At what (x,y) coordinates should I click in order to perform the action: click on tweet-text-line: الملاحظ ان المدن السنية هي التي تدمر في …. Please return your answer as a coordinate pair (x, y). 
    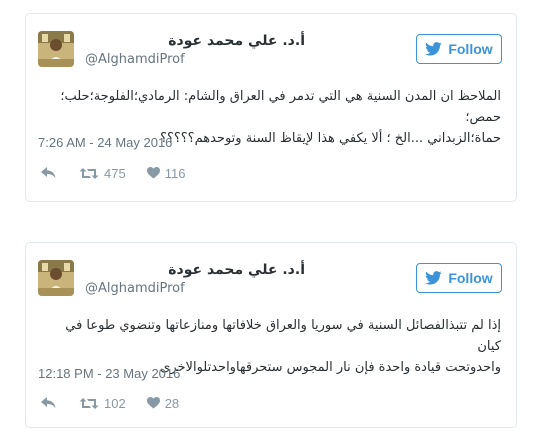
    Looking at the image, I should click on (280, 107).